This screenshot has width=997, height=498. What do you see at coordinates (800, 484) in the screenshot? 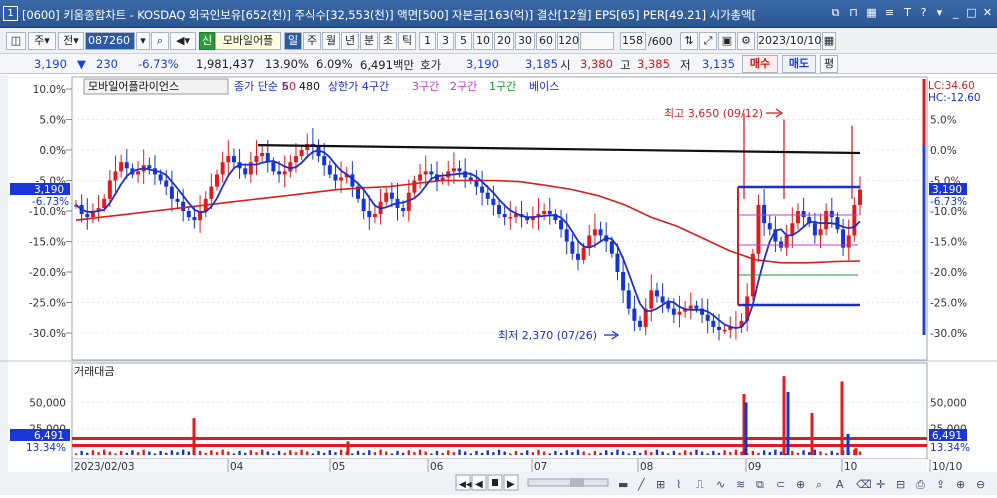
I see `pointer-icon: ⊕` at bounding box center [800, 484].